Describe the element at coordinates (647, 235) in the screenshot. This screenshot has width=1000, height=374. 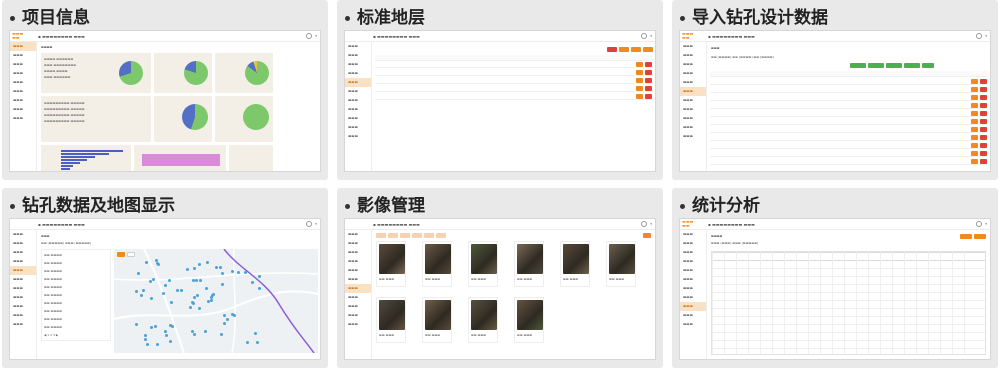
I see `upload-button` at that location.